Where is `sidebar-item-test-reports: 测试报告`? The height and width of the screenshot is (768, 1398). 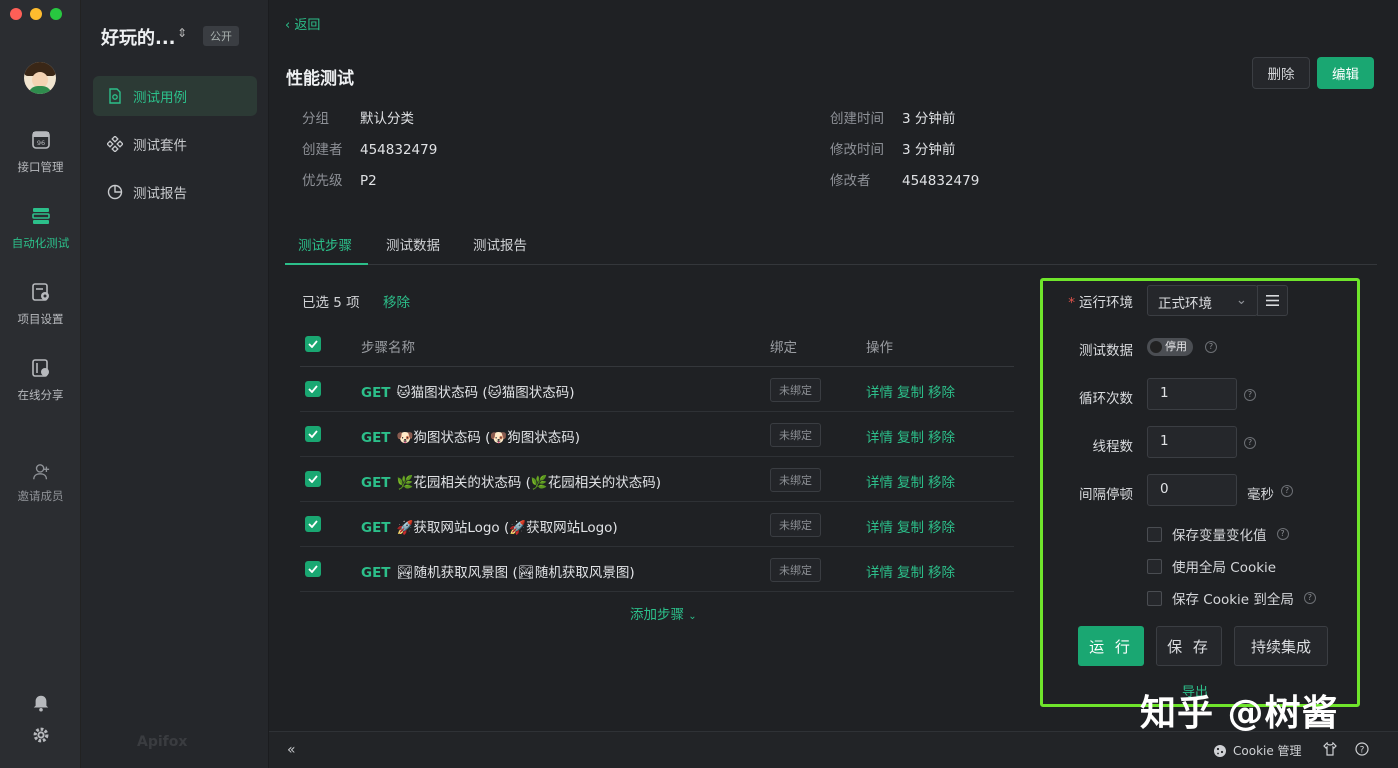 sidebar-item-test-reports: 测试报告 is located at coordinates (175, 192).